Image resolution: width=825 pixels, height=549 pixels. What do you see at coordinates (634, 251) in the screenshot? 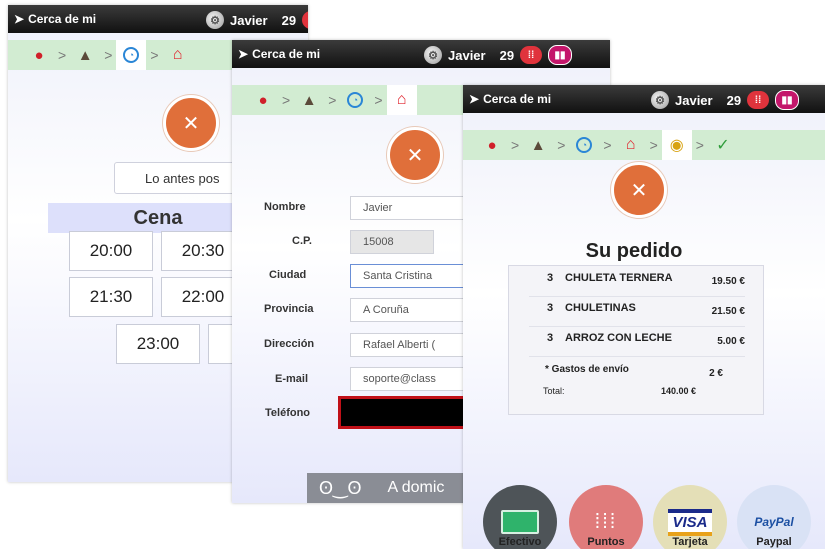
I see `order-title: Su pedido` at bounding box center [634, 251].